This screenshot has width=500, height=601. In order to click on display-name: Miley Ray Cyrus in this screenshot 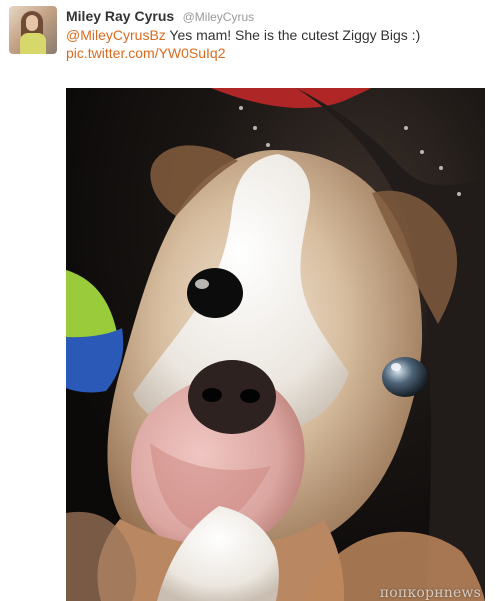, I will do `click(120, 16)`.